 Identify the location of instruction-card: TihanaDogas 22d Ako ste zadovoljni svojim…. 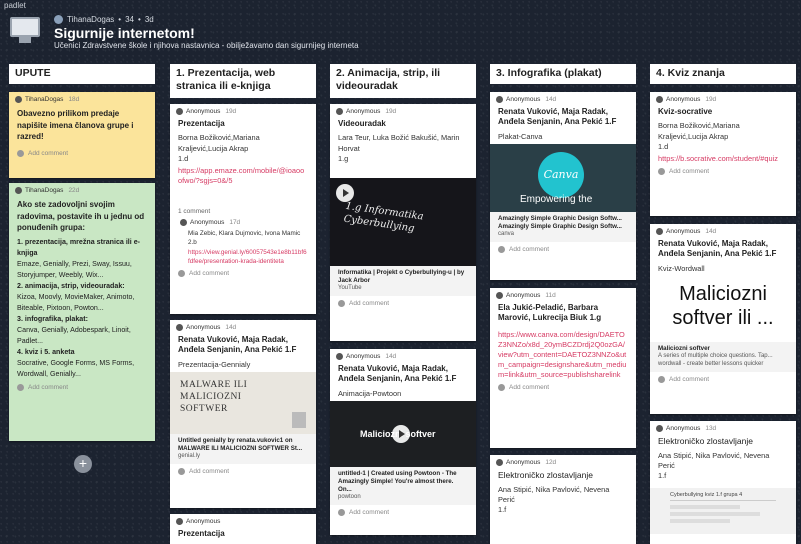
(82, 312).